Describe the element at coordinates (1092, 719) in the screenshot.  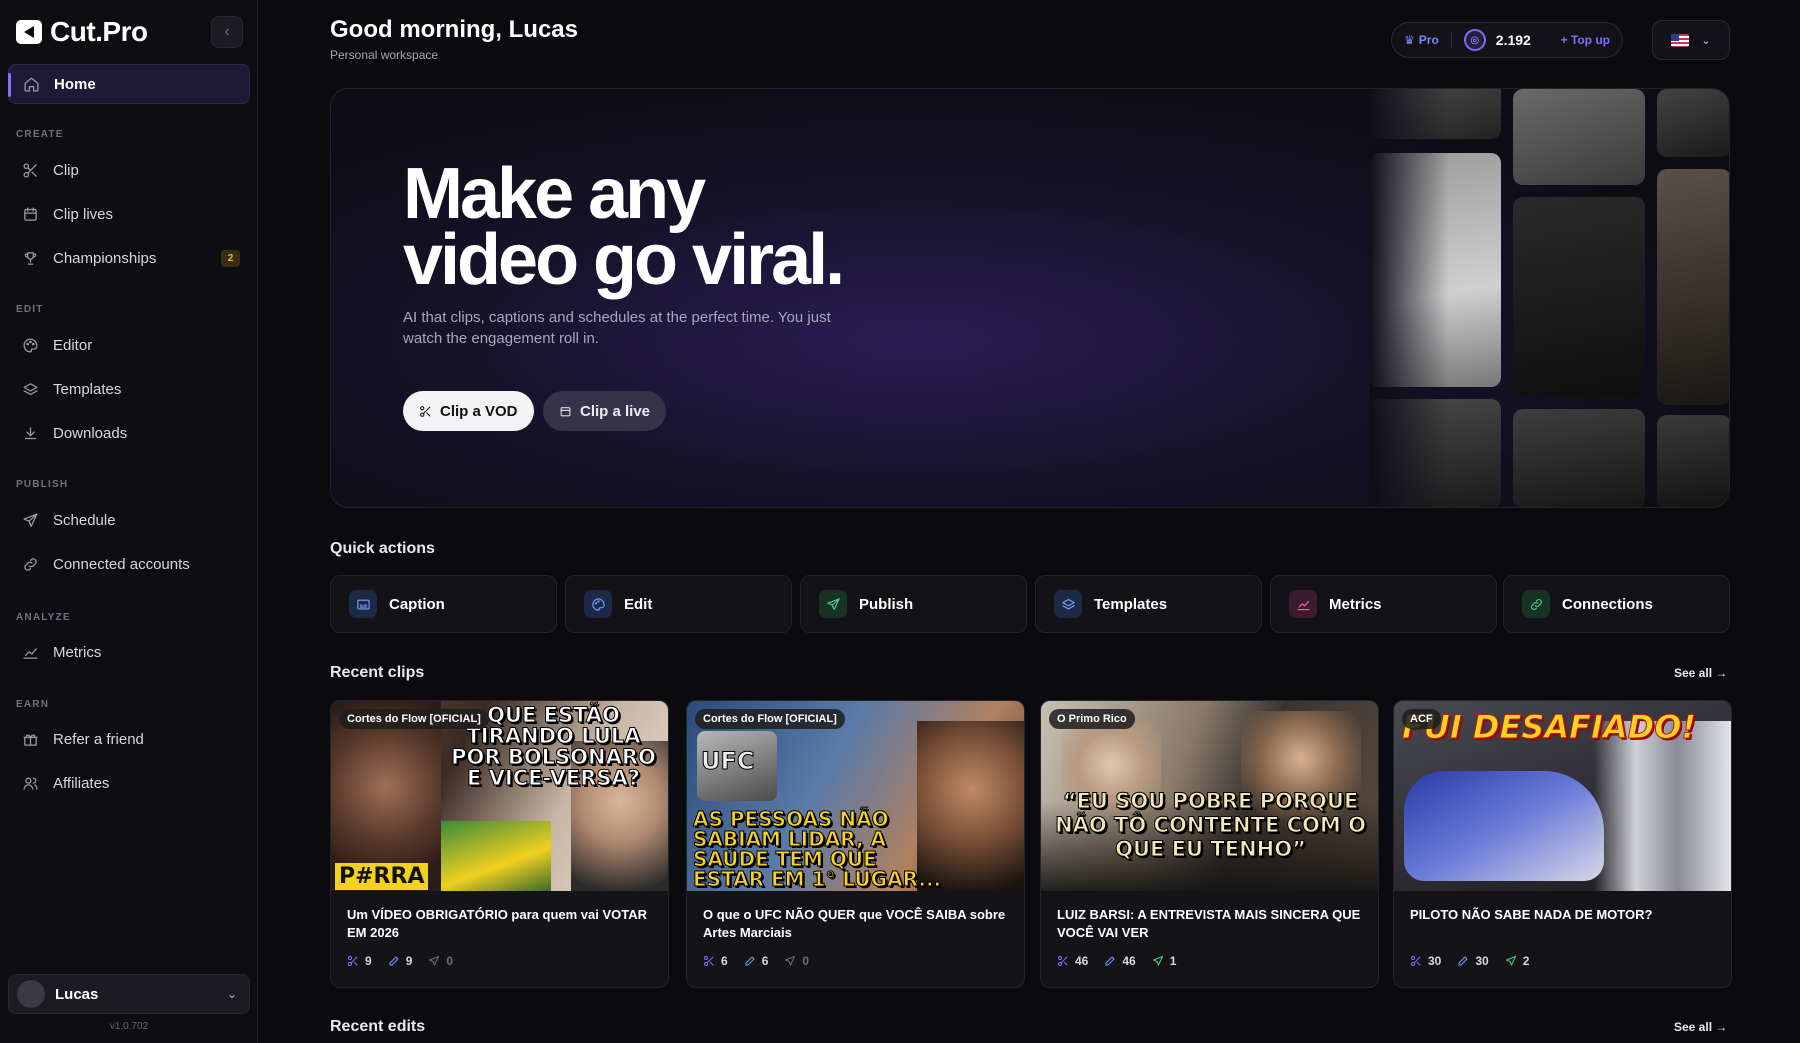
I see `channel-badge: O Primo Rico` at that location.